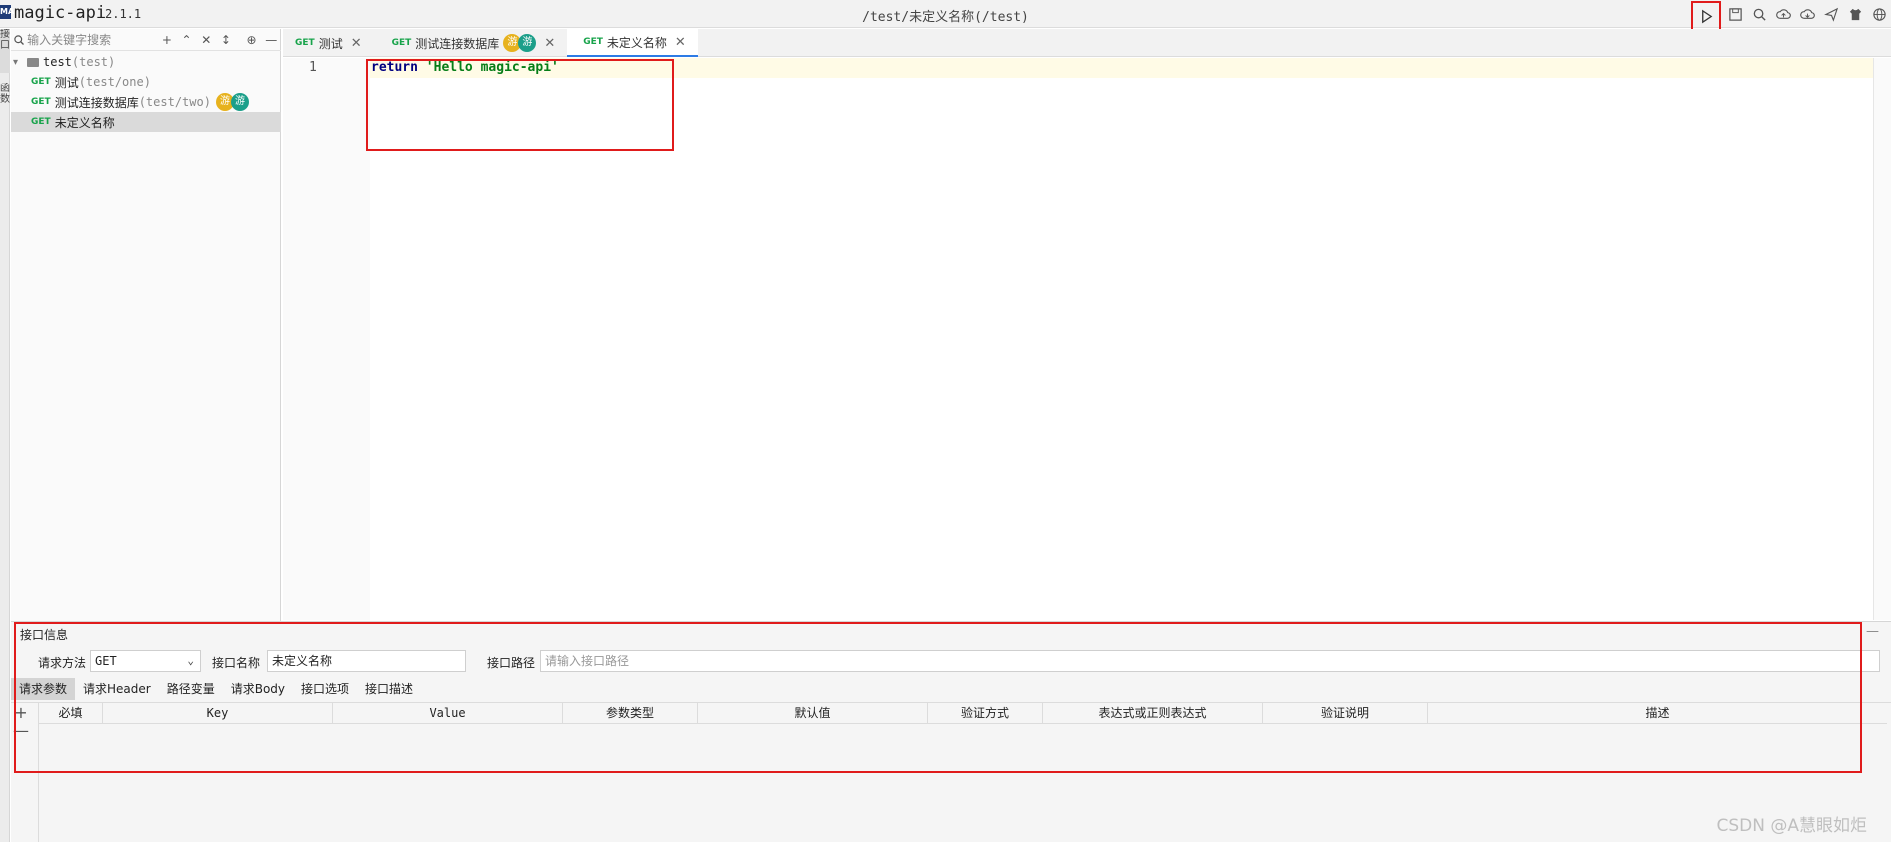  Describe the element at coordinates (226, 40) in the screenshot. I see `sort-icon: ↕` at that location.